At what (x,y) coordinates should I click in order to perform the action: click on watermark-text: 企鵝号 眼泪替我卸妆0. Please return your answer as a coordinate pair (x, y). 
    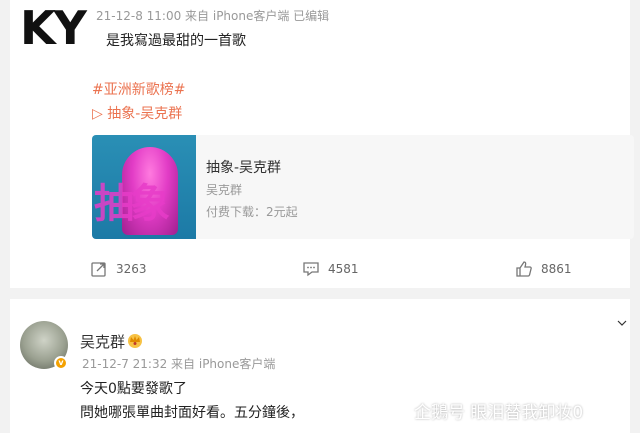
    Looking at the image, I should click on (499, 413).